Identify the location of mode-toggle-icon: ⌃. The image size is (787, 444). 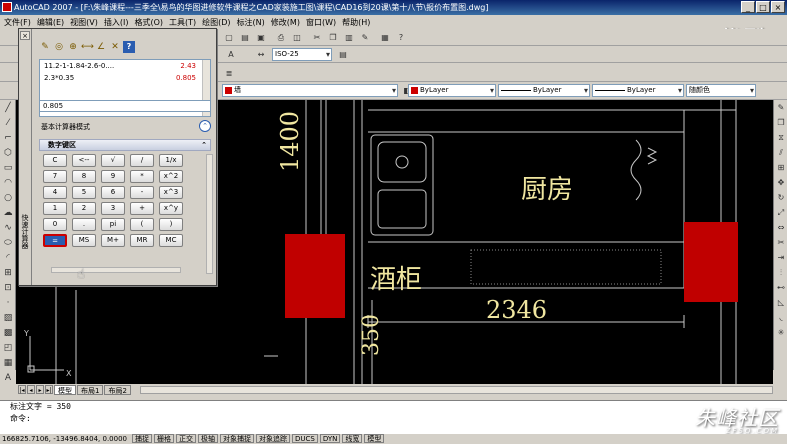
(205, 126).